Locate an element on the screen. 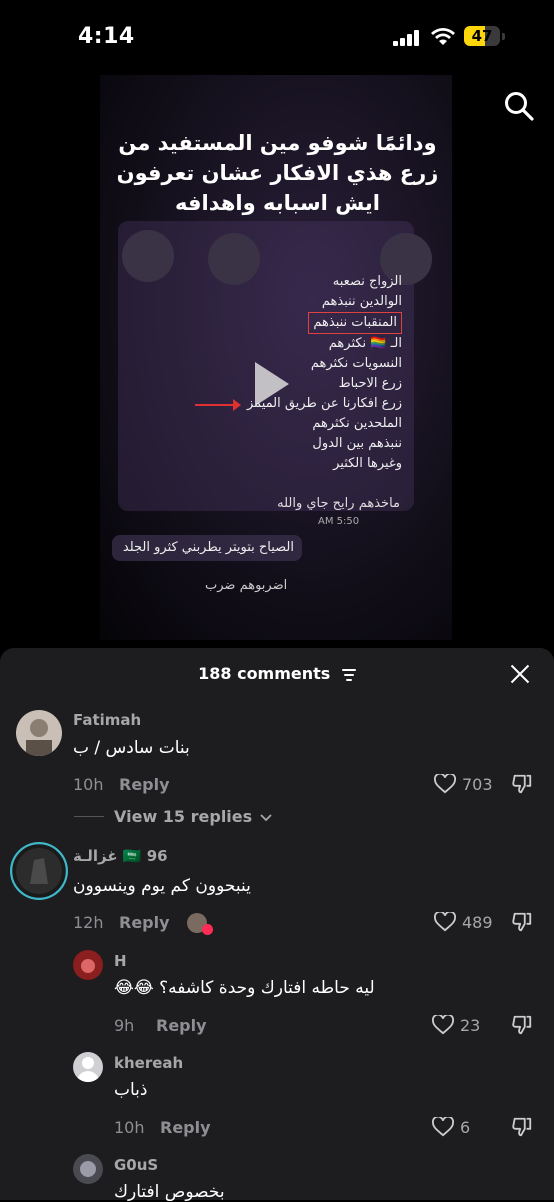  like-count: 6 is located at coordinates (465, 1127).